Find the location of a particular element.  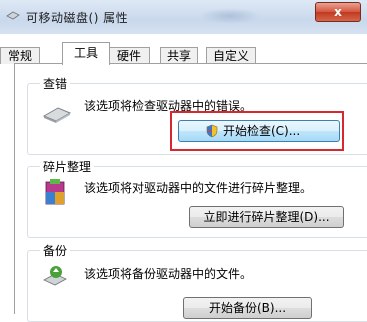

window-title-main: 可移动磁盘( is located at coordinates (60, 18).